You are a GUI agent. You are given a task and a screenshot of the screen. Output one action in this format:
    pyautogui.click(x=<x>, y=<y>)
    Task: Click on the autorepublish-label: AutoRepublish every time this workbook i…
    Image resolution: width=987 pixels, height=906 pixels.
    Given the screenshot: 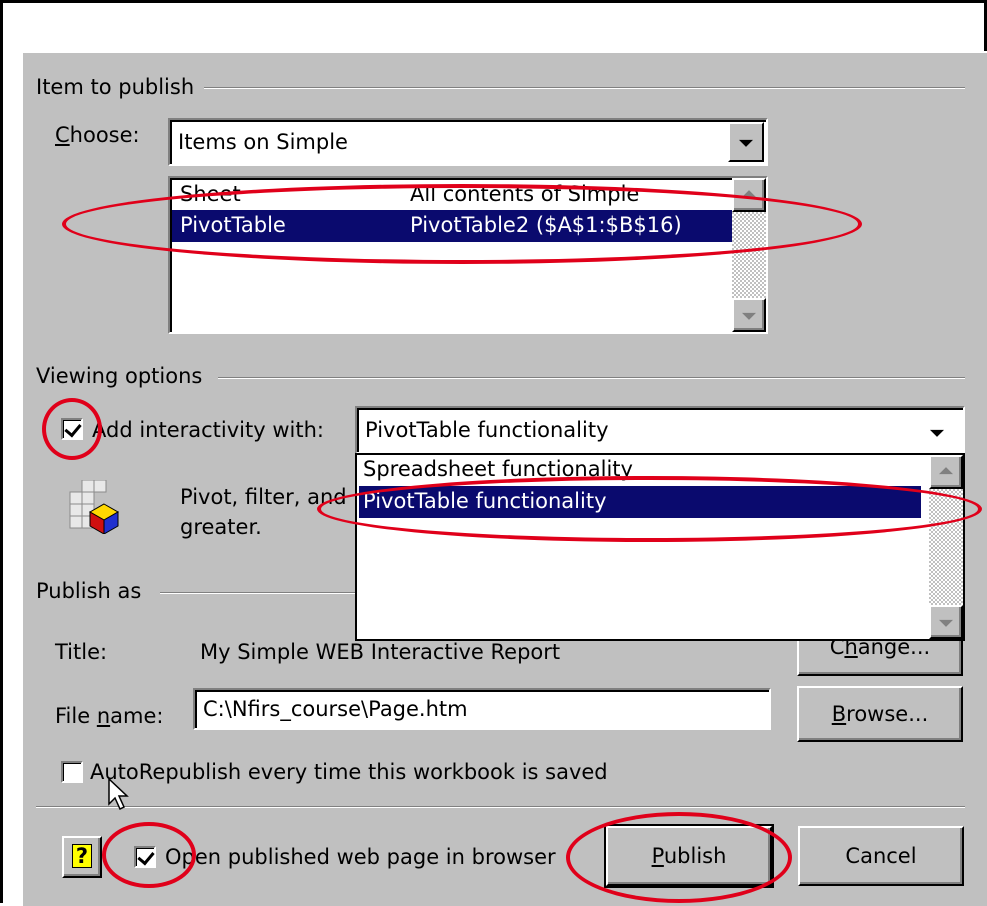 What is the action you would take?
    pyautogui.click(x=349, y=772)
    